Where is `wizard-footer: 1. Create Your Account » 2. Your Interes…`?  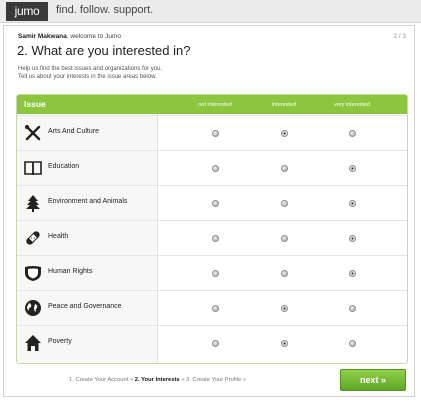
wizard-footer: 1. Create Your Account » 2. Your Interes… is located at coordinates (212, 381).